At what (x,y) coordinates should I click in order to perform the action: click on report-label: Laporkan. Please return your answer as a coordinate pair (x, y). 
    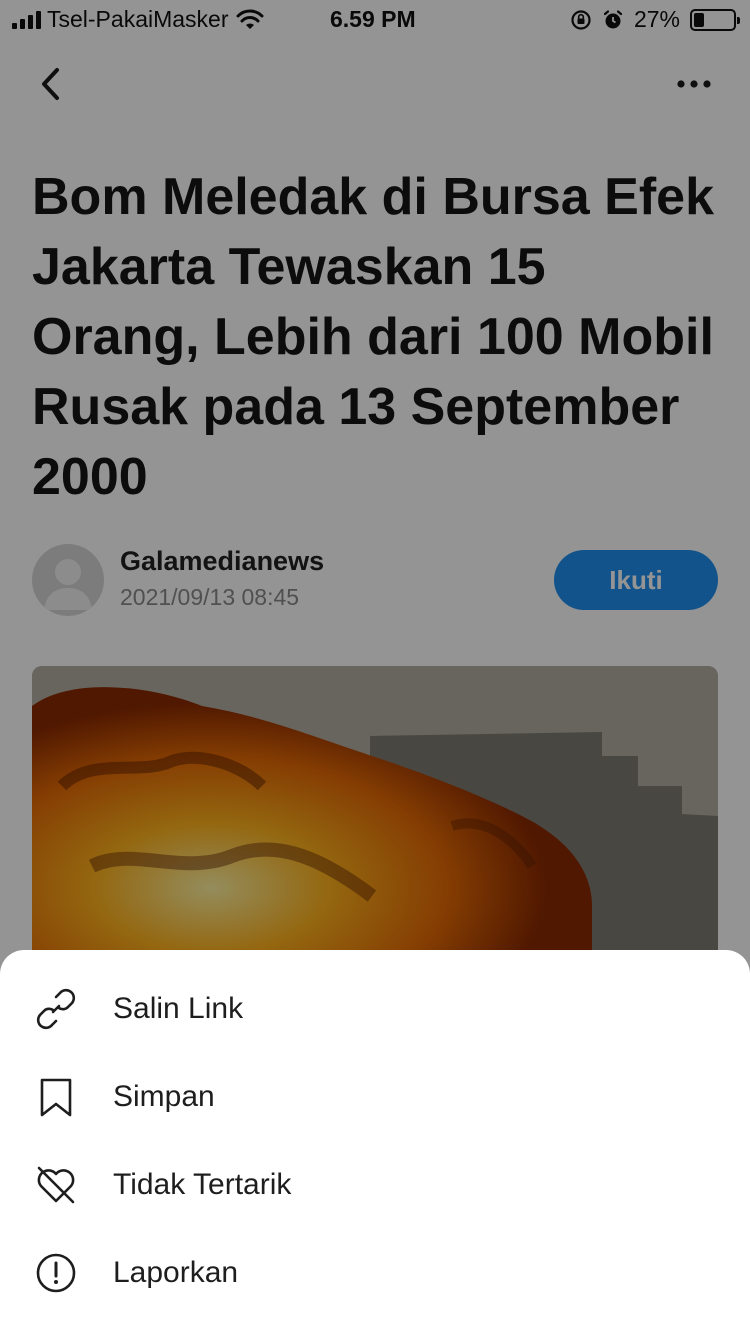
    Looking at the image, I should click on (176, 1272).